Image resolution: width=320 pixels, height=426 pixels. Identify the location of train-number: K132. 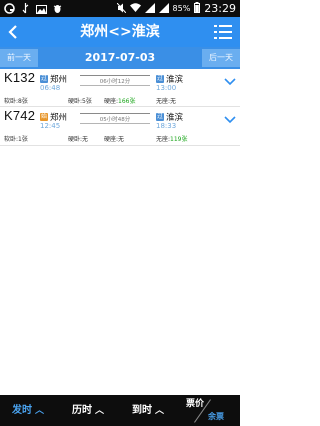
(20, 77).